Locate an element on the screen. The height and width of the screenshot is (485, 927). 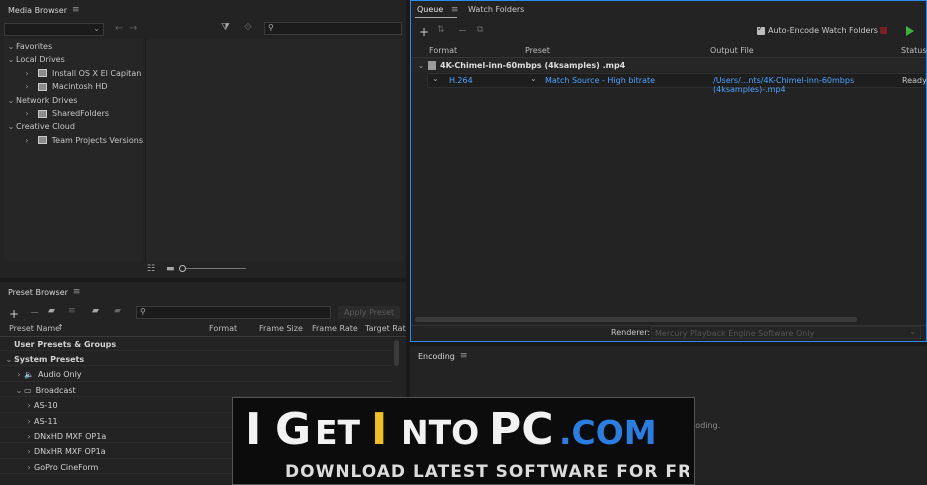
tab-queue-label: Queue is located at coordinates (430, 9).